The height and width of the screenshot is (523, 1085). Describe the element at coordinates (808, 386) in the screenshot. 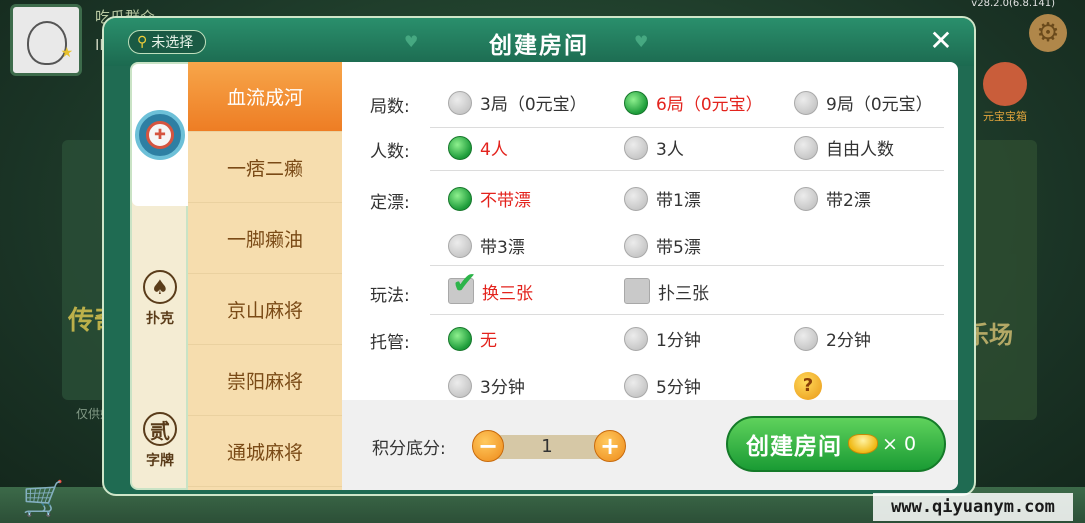

I see `help-icon: ?` at that location.